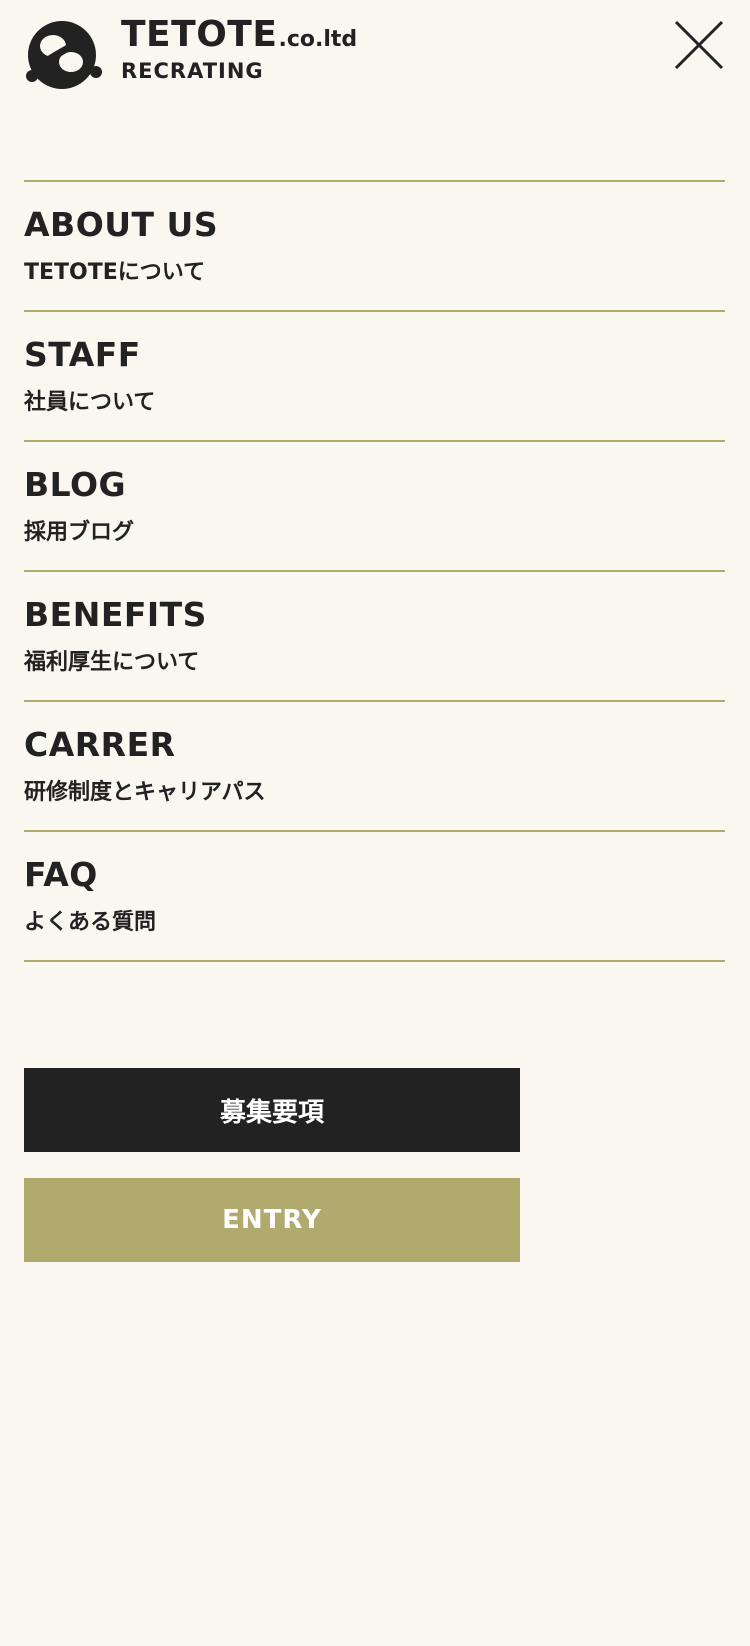 This screenshot has height=1646, width=750. I want to click on recruitment-info-button: 募集要項, so click(272, 1110).